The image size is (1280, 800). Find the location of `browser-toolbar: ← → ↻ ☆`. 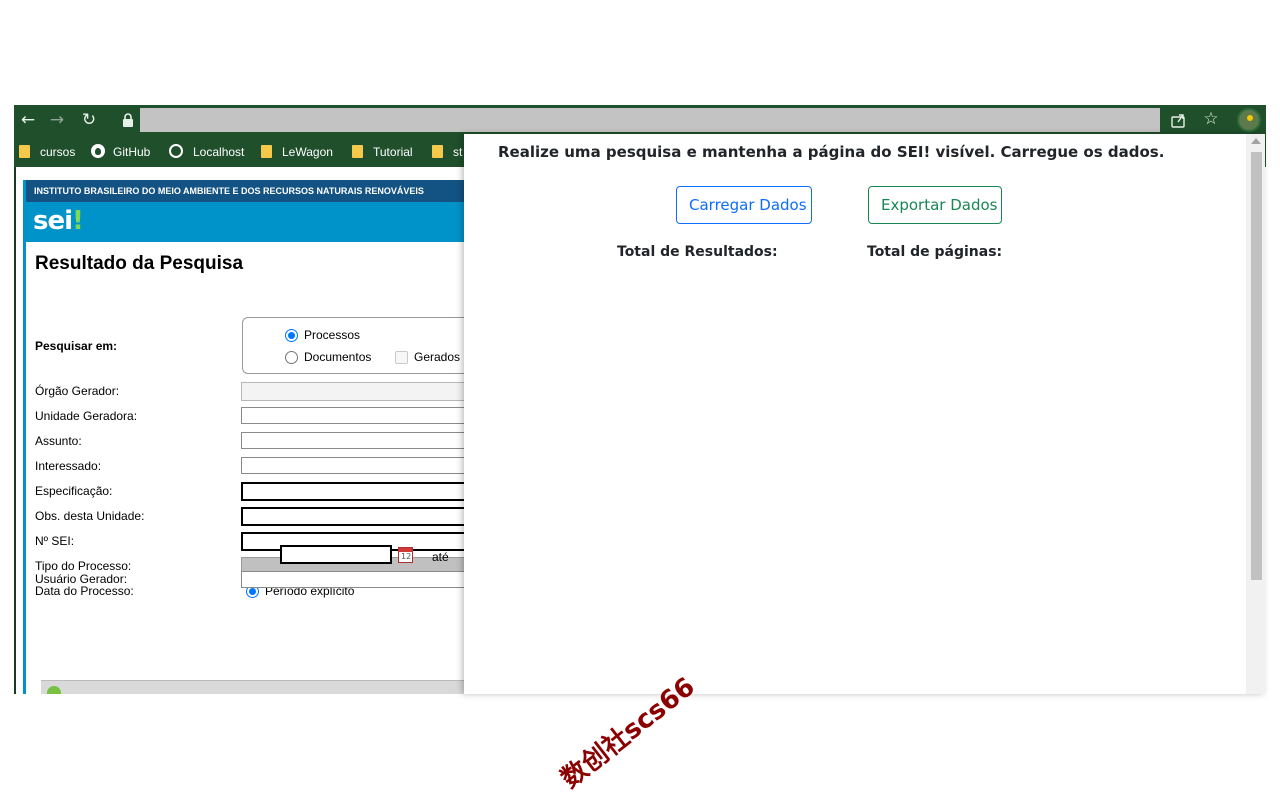

browser-toolbar: ← → ↻ ☆ is located at coordinates (640, 120).